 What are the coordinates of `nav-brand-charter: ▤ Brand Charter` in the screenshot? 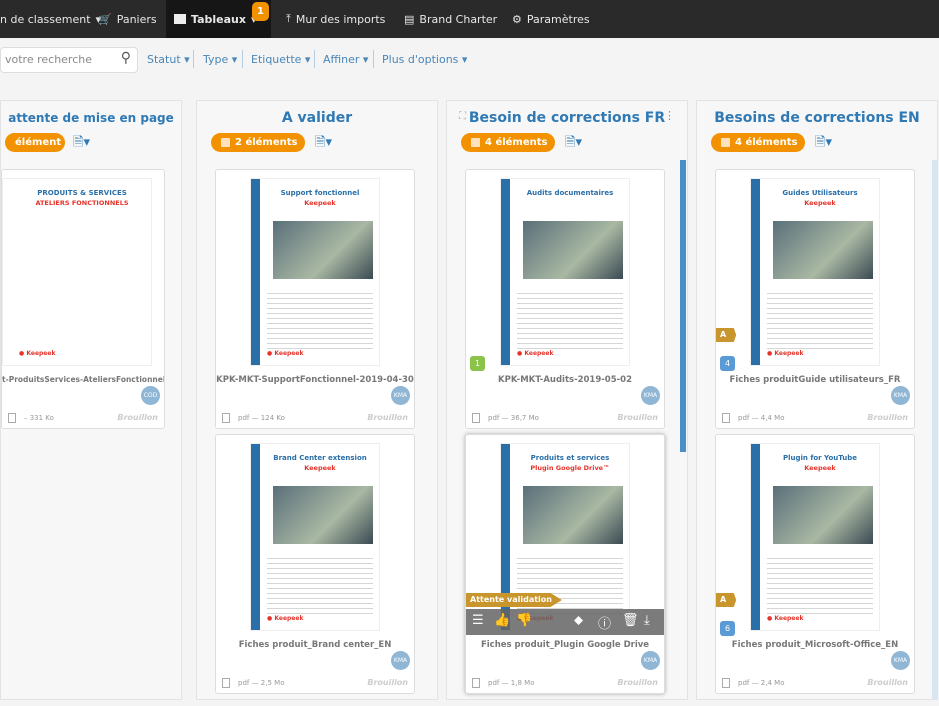 It's located at (450, 19).